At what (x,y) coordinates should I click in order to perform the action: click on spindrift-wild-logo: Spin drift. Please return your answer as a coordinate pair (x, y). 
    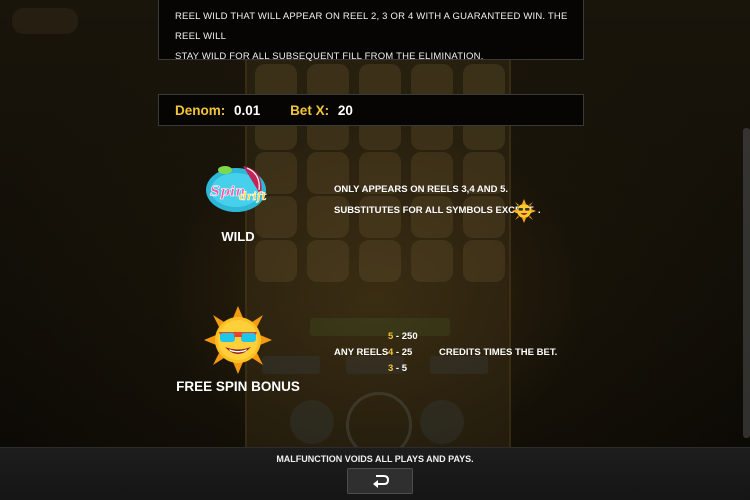
    Looking at the image, I should click on (236, 189).